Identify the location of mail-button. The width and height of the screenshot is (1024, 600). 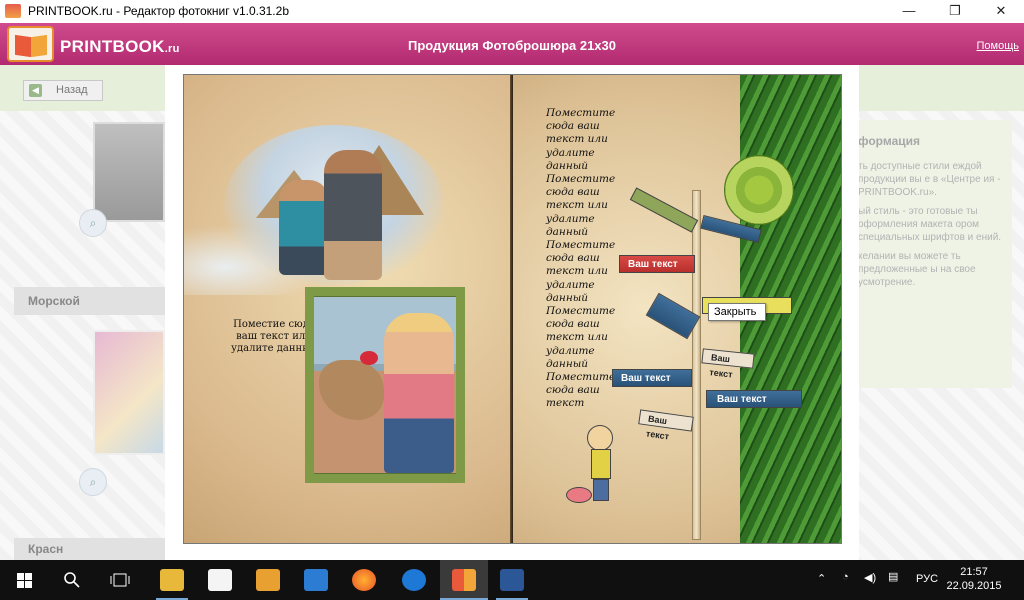
(316, 580).